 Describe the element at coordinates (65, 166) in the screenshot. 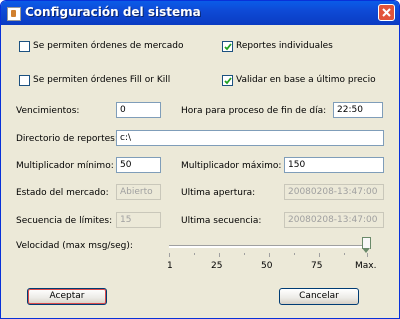

I see `mult-min-label: Multiplicador mínimo:` at that location.